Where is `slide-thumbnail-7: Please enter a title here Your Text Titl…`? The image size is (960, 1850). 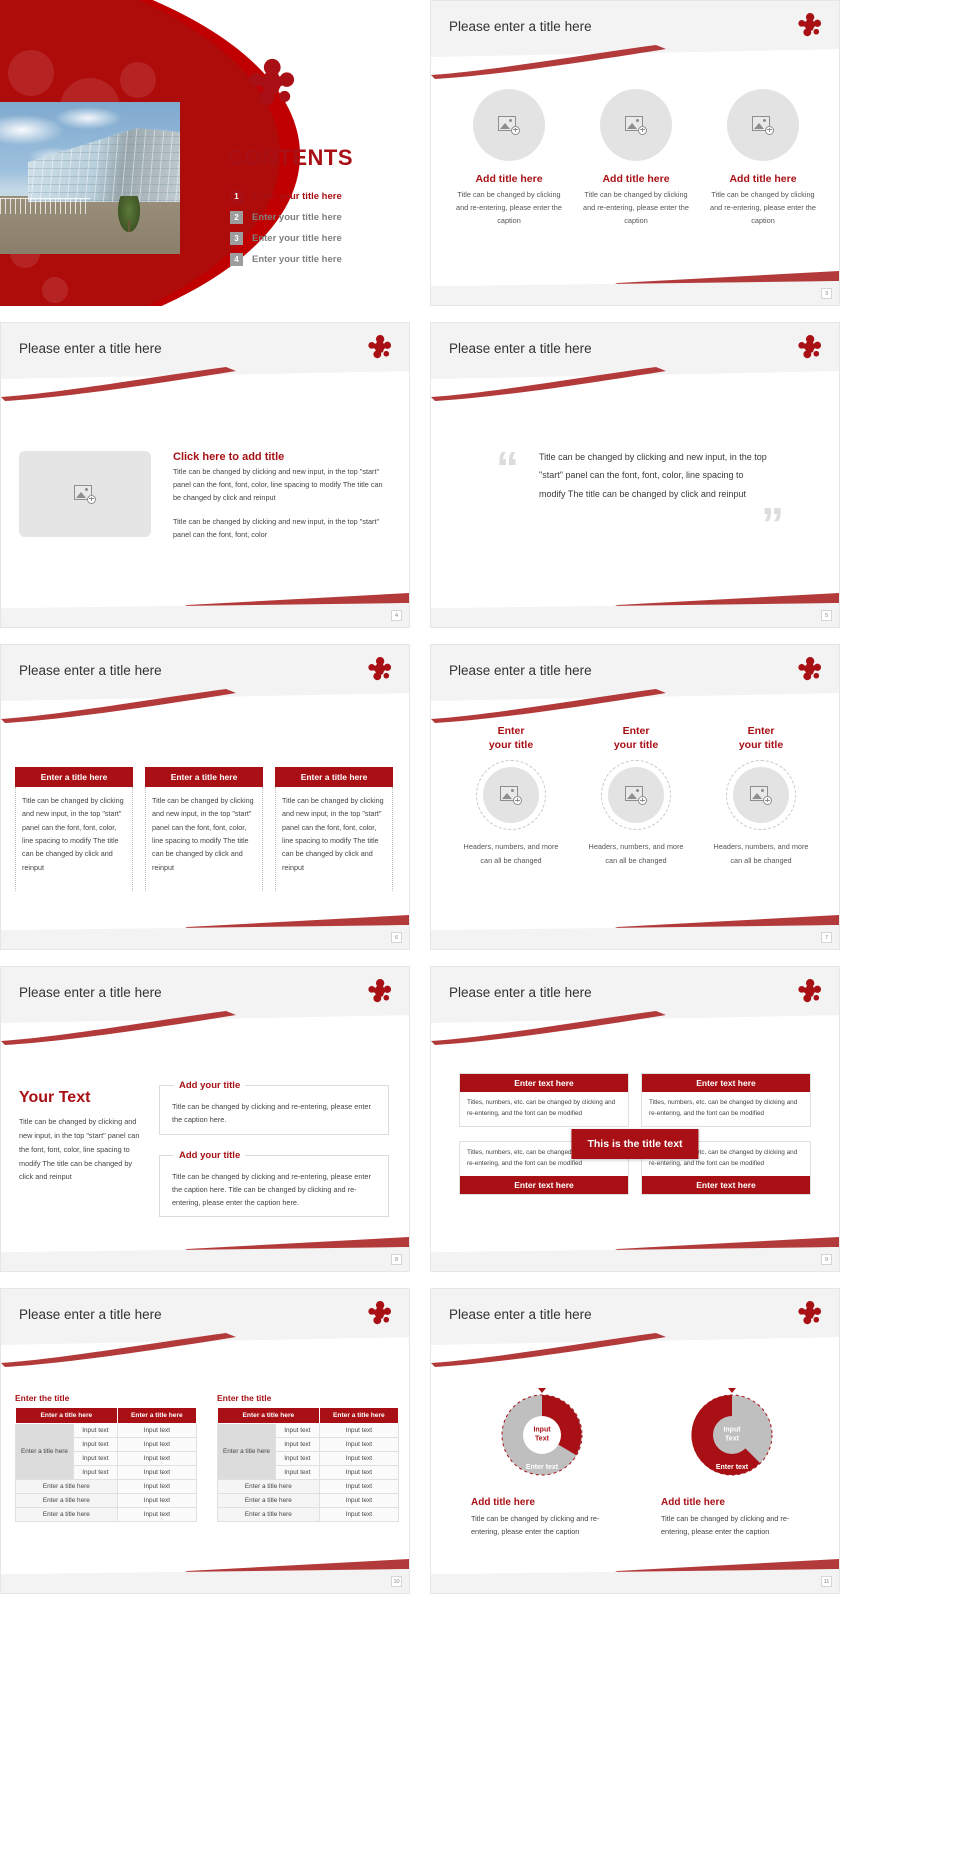
slide-thumbnail-7: Please enter a title here Your Text Titl… is located at coordinates (205, 1119).